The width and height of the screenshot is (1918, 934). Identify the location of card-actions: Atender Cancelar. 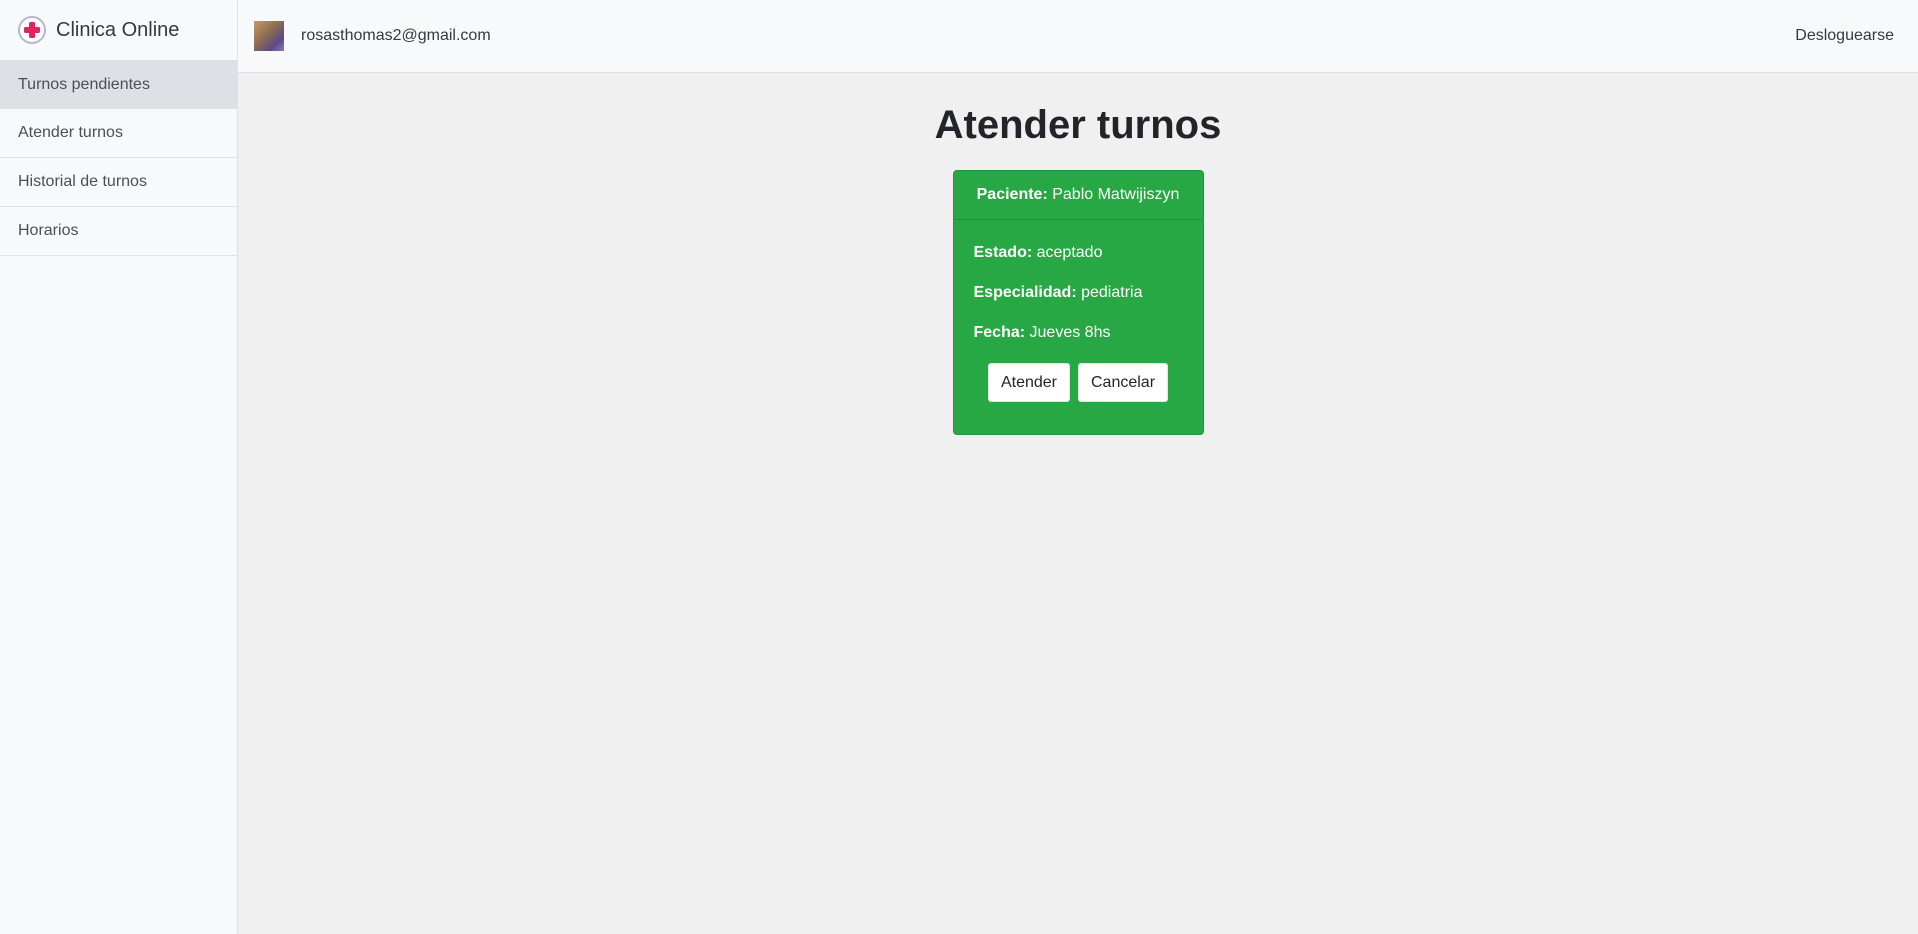
(1078, 382).